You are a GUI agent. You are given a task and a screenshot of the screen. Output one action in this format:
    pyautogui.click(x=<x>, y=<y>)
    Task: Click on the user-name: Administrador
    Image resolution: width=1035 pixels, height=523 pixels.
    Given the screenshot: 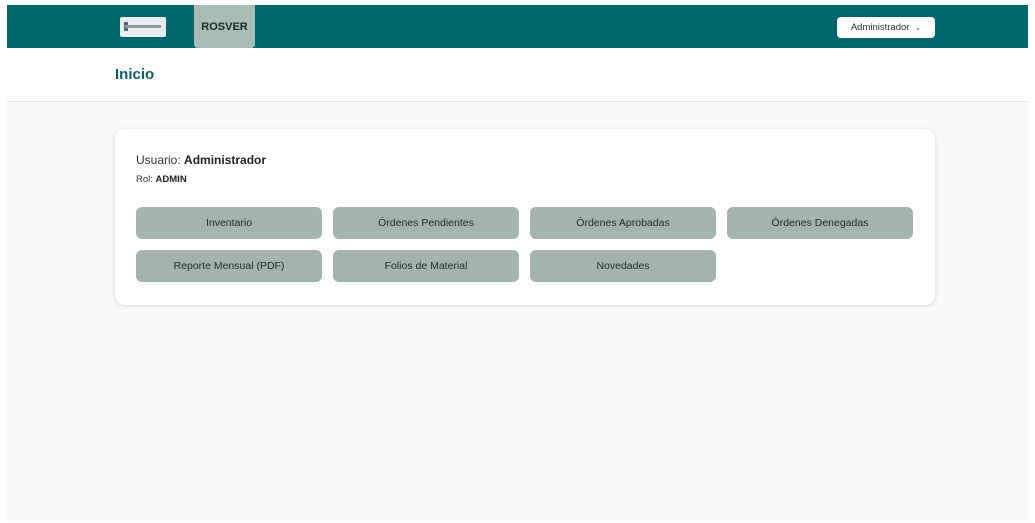 What is the action you would take?
    pyautogui.click(x=225, y=160)
    